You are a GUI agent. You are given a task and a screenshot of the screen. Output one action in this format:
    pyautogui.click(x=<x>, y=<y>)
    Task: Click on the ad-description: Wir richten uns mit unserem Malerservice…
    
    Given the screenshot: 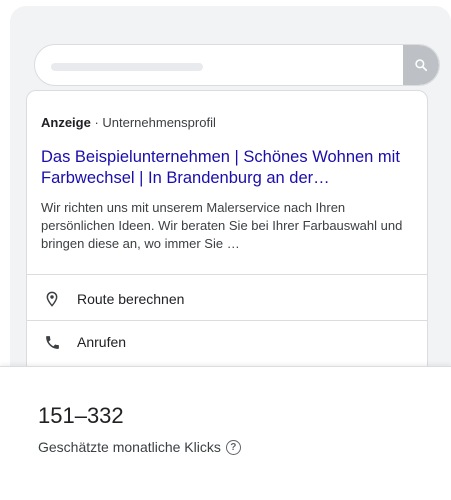 What is the action you would take?
    pyautogui.click(x=222, y=225)
    